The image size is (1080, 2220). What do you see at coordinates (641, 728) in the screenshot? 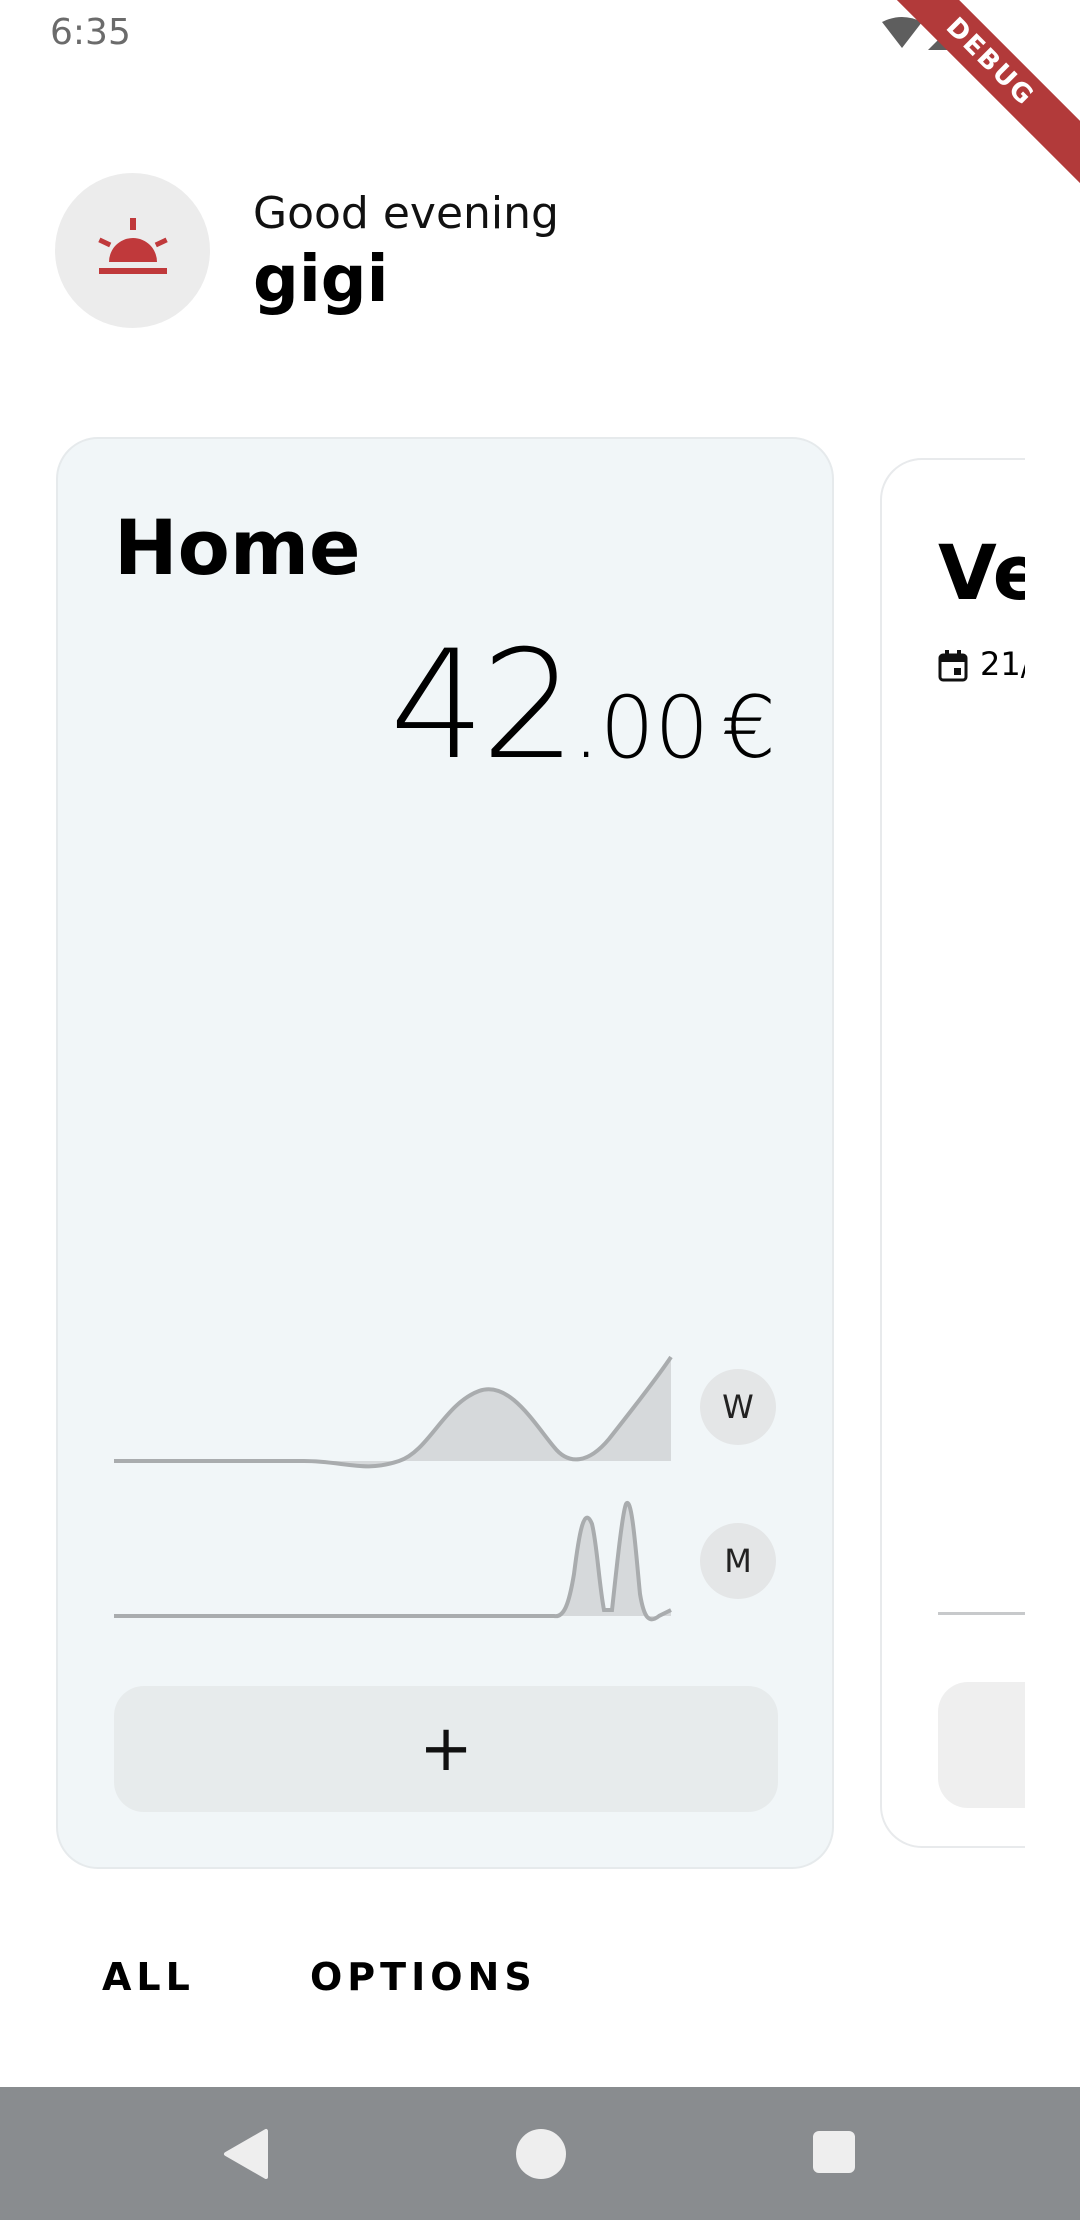
I see `amount-decimal: .00` at bounding box center [641, 728].